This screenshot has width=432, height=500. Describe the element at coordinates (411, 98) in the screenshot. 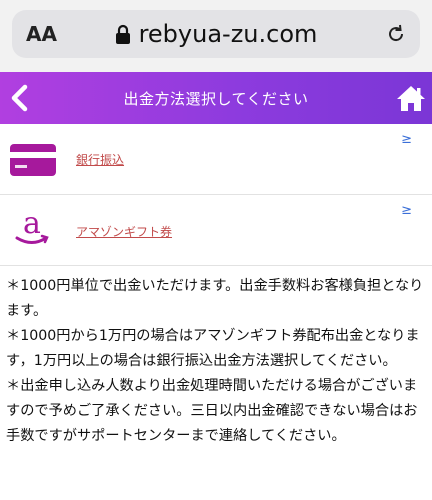

I see `home-icon` at that location.